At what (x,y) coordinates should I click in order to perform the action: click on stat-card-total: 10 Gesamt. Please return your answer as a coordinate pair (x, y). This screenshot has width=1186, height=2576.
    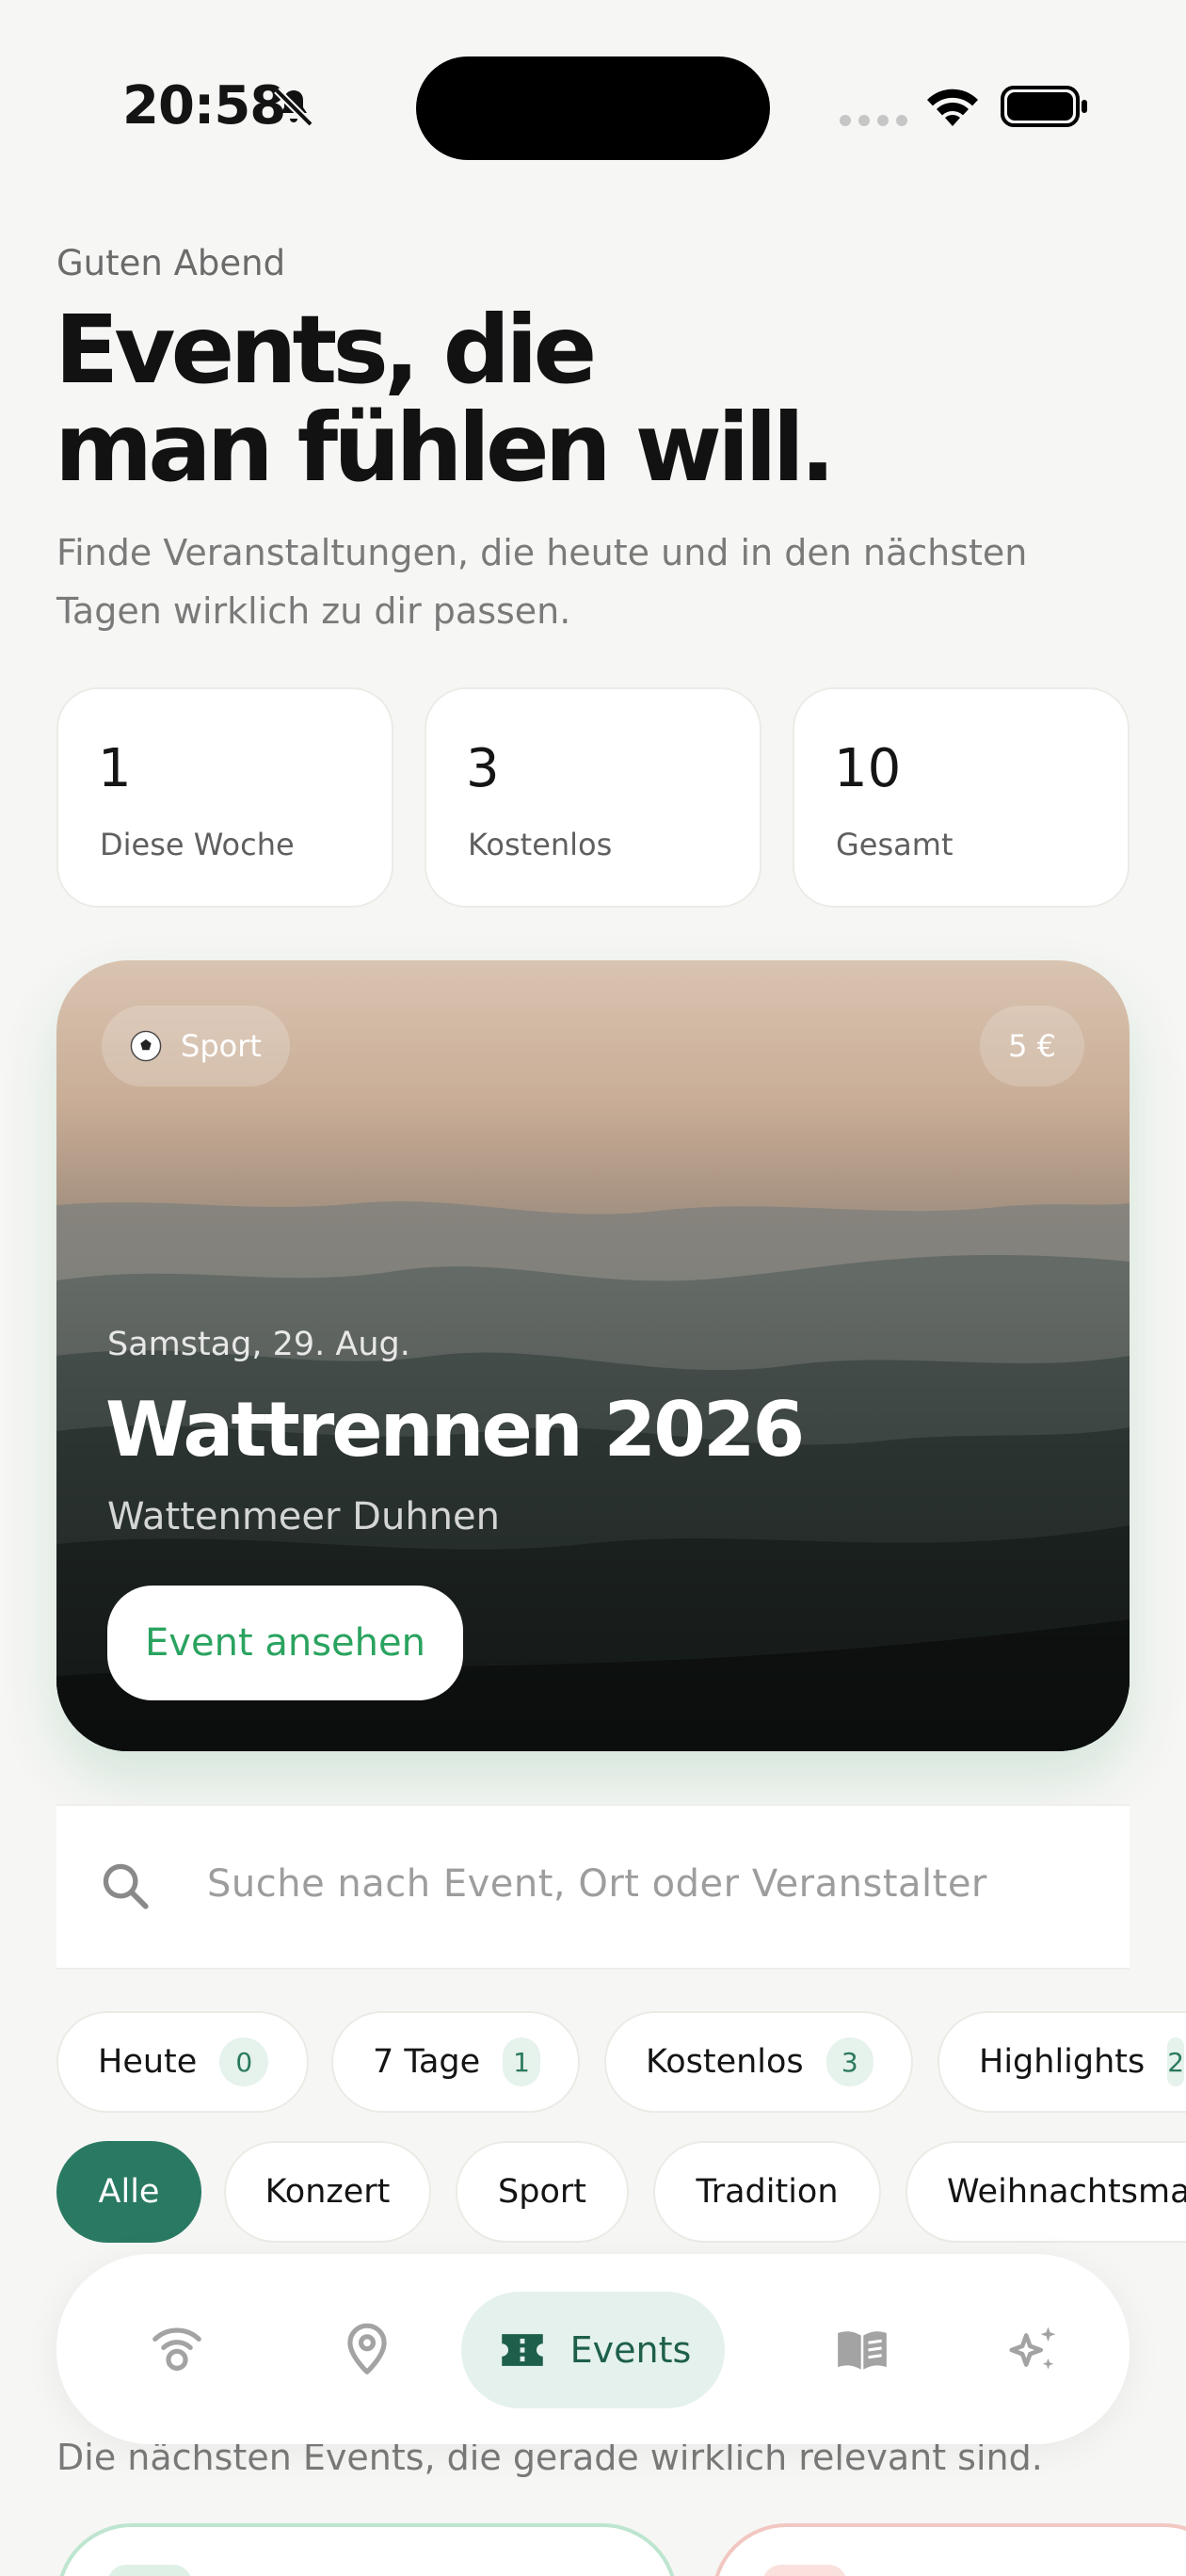
    Looking at the image, I should click on (961, 797).